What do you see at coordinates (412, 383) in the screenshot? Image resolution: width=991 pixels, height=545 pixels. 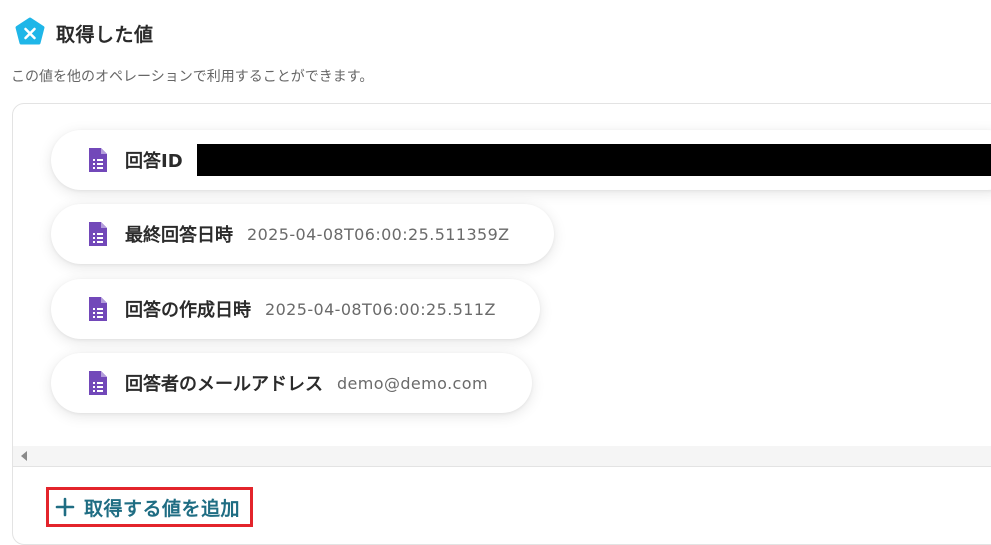 I see `field-value: demo@demo.com` at bounding box center [412, 383].